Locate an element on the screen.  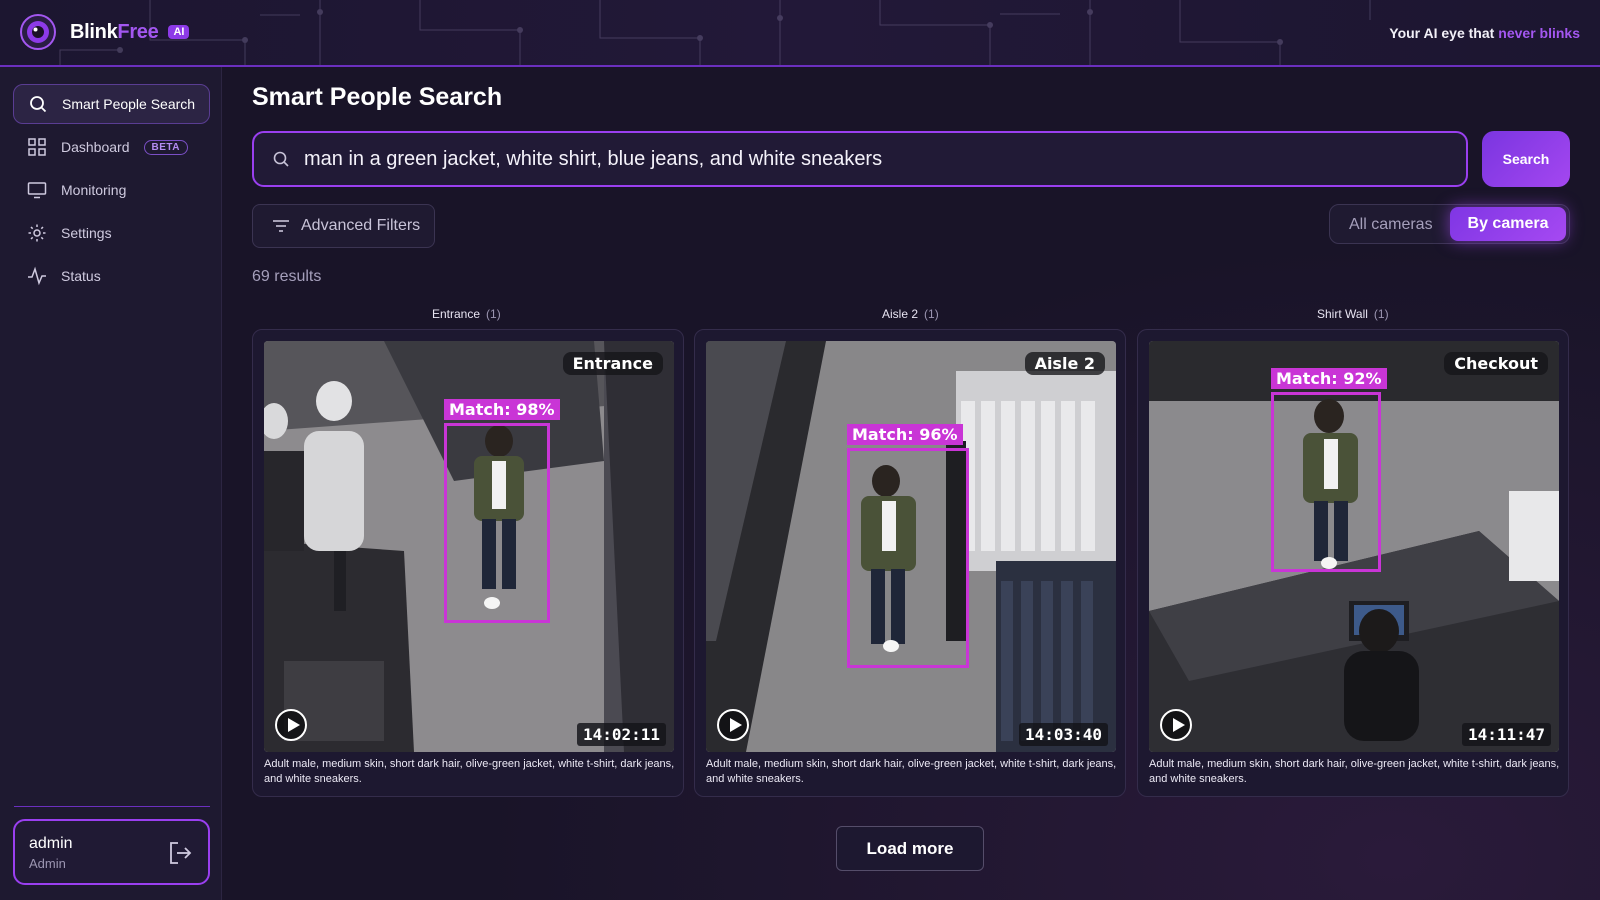
load-more-button: Load more is located at coordinates (910, 848).